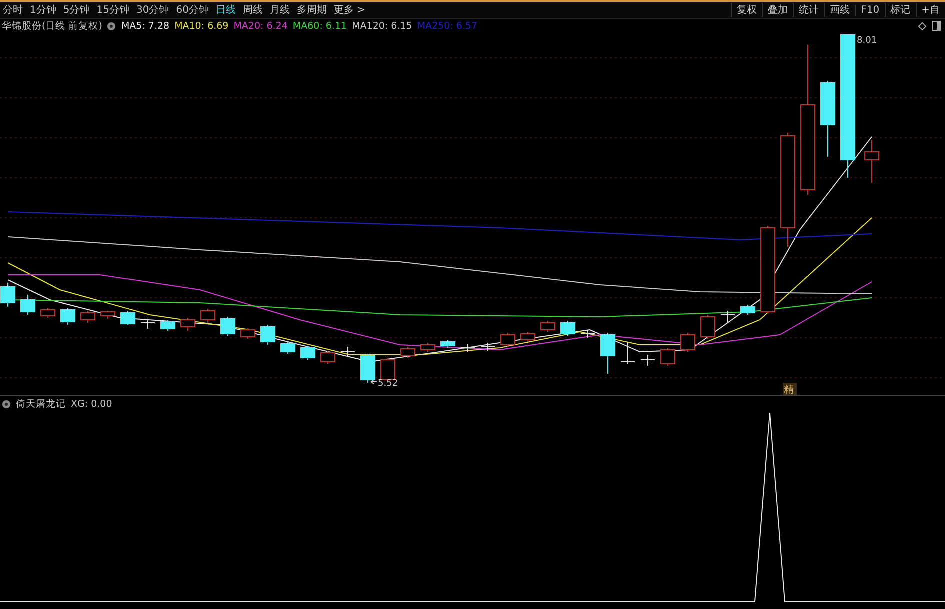  What do you see at coordinates (936, 26) in the screenshot?
I see `panel-icon` at bounding box center [936, 26].